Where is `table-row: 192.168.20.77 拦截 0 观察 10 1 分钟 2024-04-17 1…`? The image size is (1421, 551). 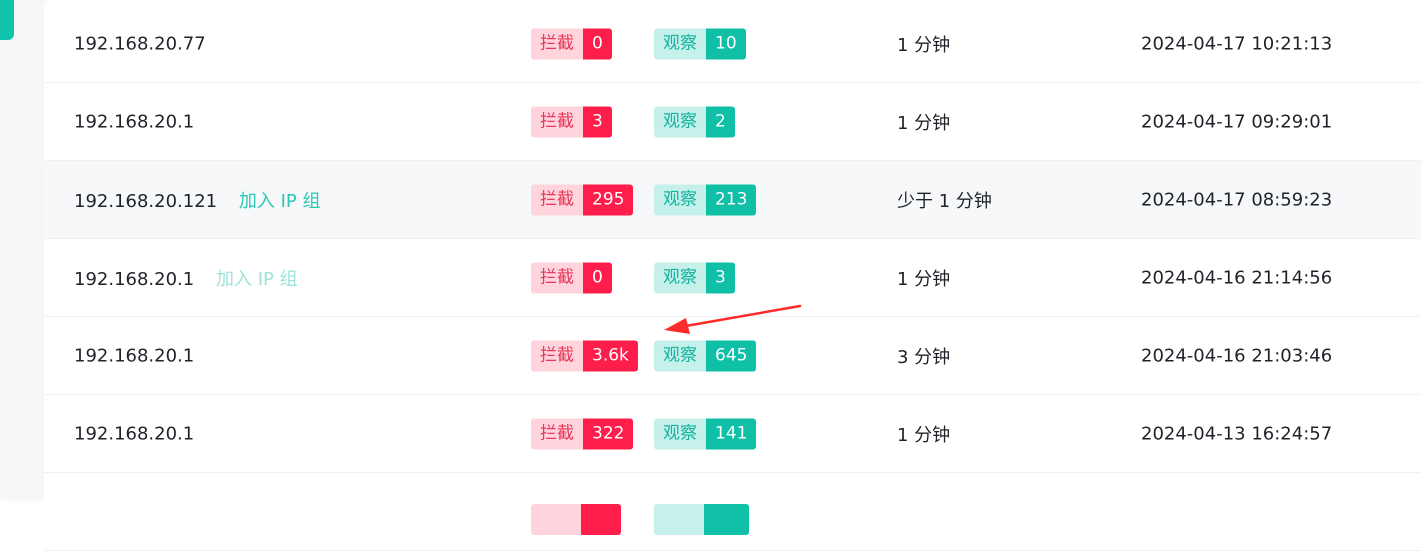 table-row: 192.168.20.77 拦截 0 观察 10 1 分钟 2024-04-17 1… is located at coordinates (732, 44).